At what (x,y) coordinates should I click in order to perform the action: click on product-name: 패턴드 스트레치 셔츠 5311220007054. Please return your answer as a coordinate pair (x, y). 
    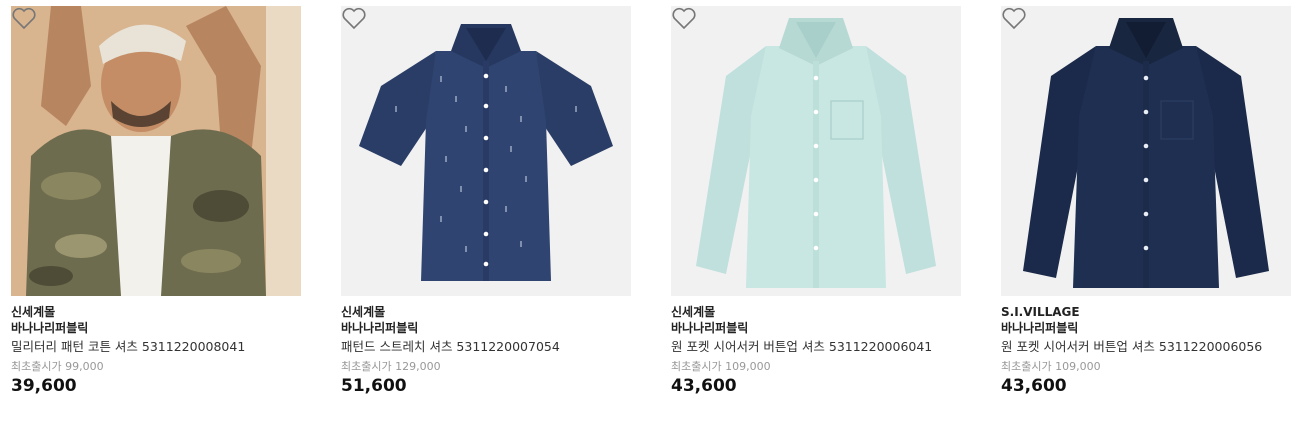
    Looking at the image, I should click on (486, 347).